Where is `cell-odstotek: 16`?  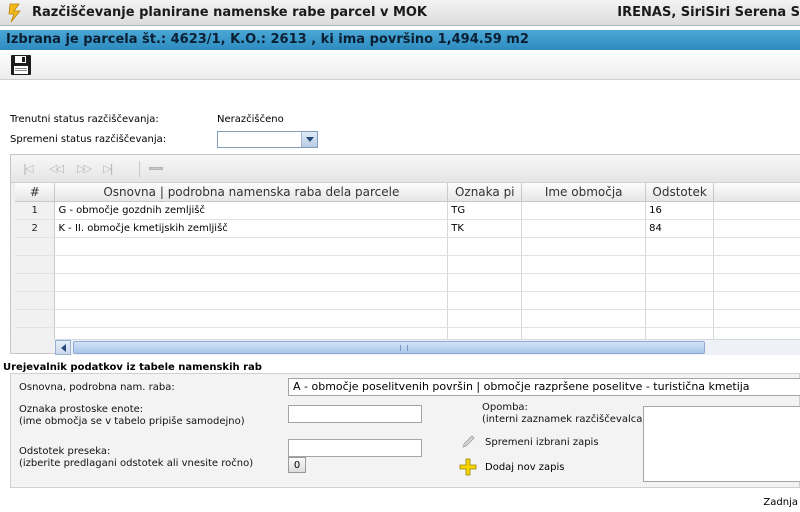 cell-odstotek: 16 is located at coordinates (680, 210).